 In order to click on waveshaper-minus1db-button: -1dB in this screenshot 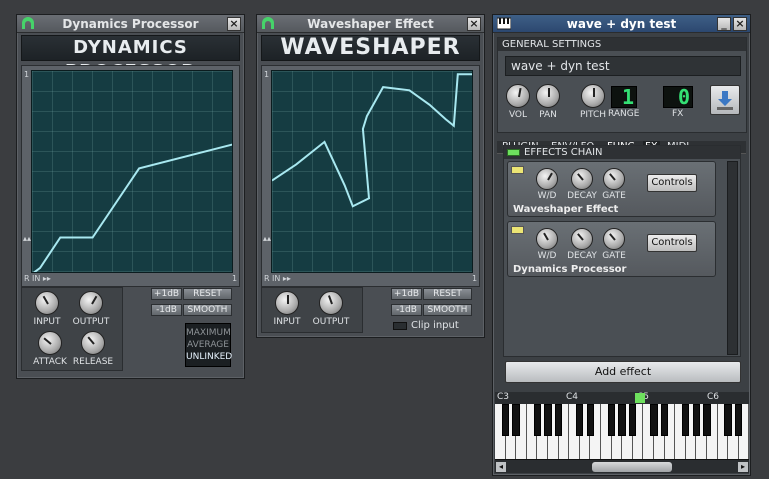, I will do `click(406, 310)`.